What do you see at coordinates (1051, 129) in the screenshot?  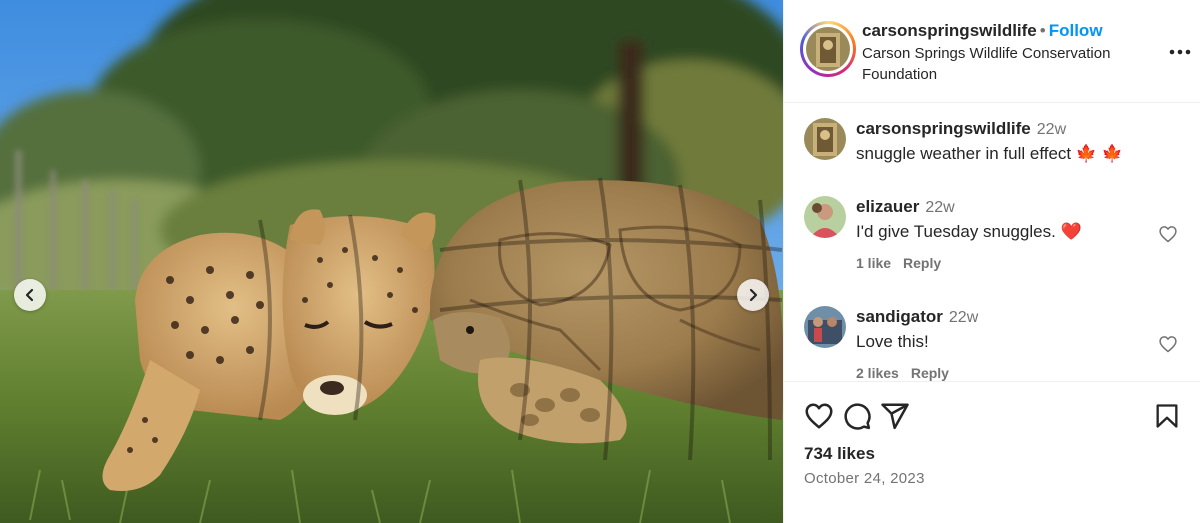 I see `caption-time: 22w` at bounding box center [1051, 129].